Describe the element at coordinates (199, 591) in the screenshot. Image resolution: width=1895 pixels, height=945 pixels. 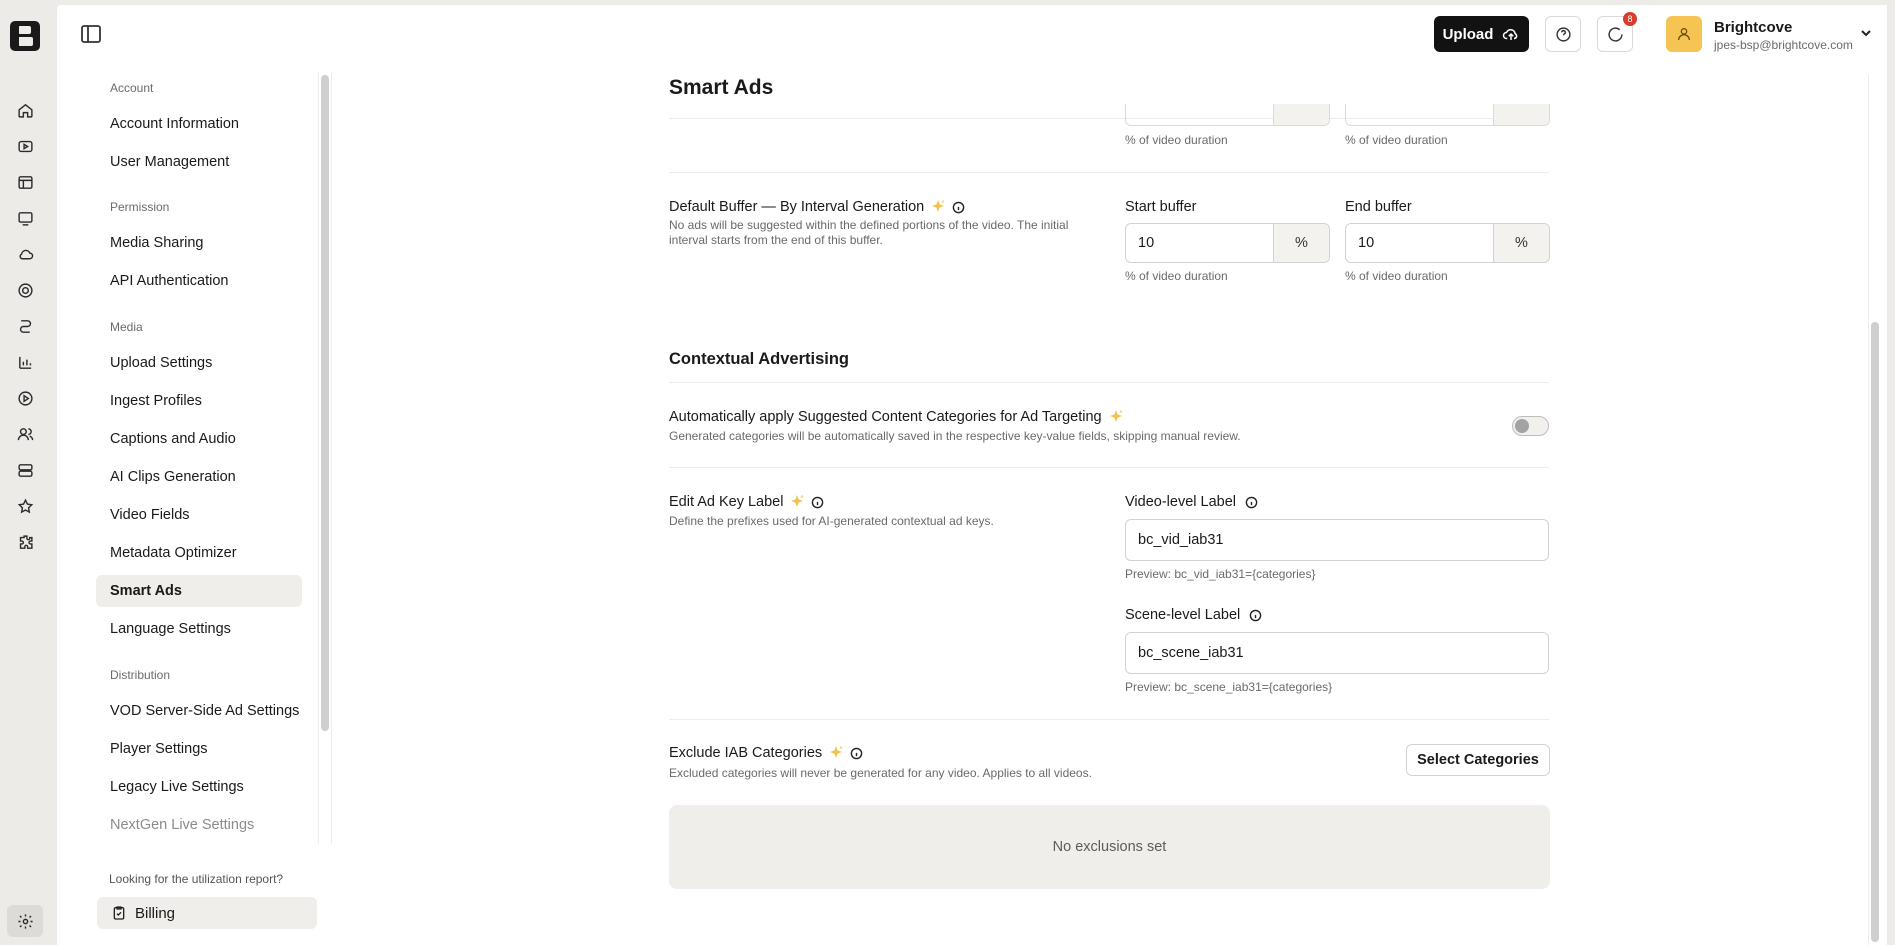
I see `nav-item-smart-ads: Smart Ads` at that location.